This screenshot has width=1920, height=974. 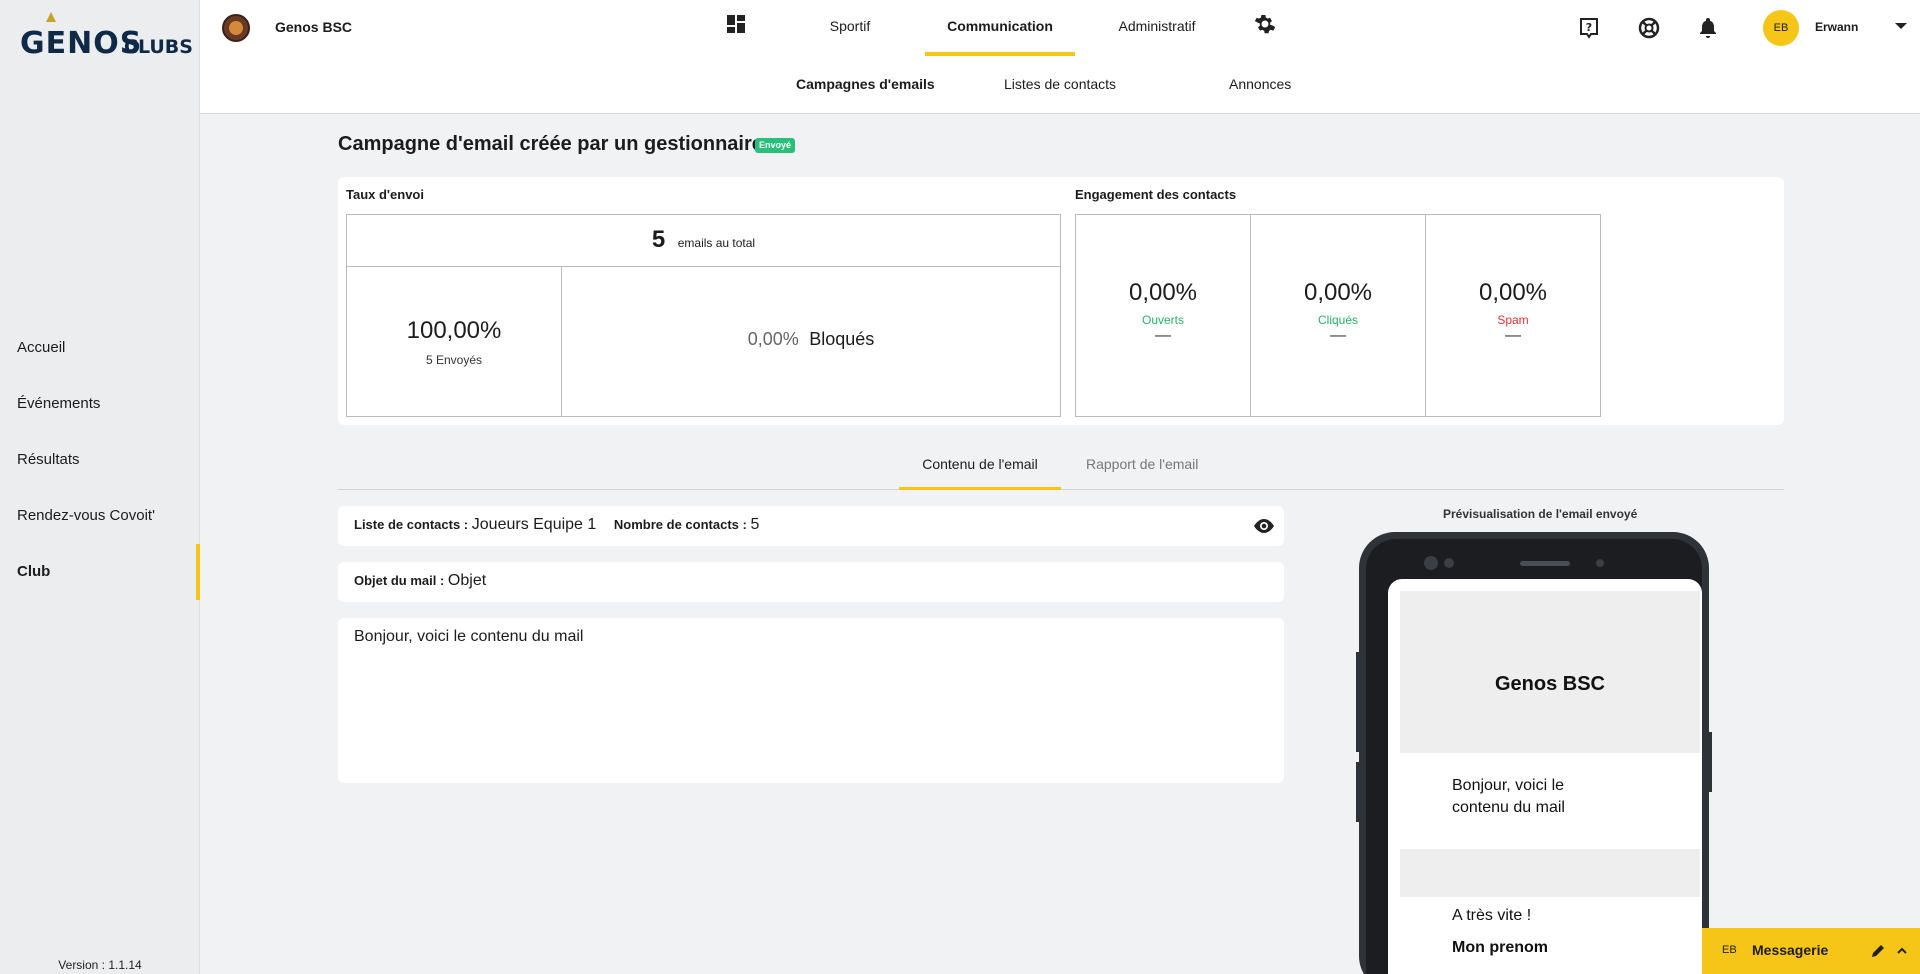 I want to click on sidebar-item-accueil: Accueil, so click(x=100, y=348).